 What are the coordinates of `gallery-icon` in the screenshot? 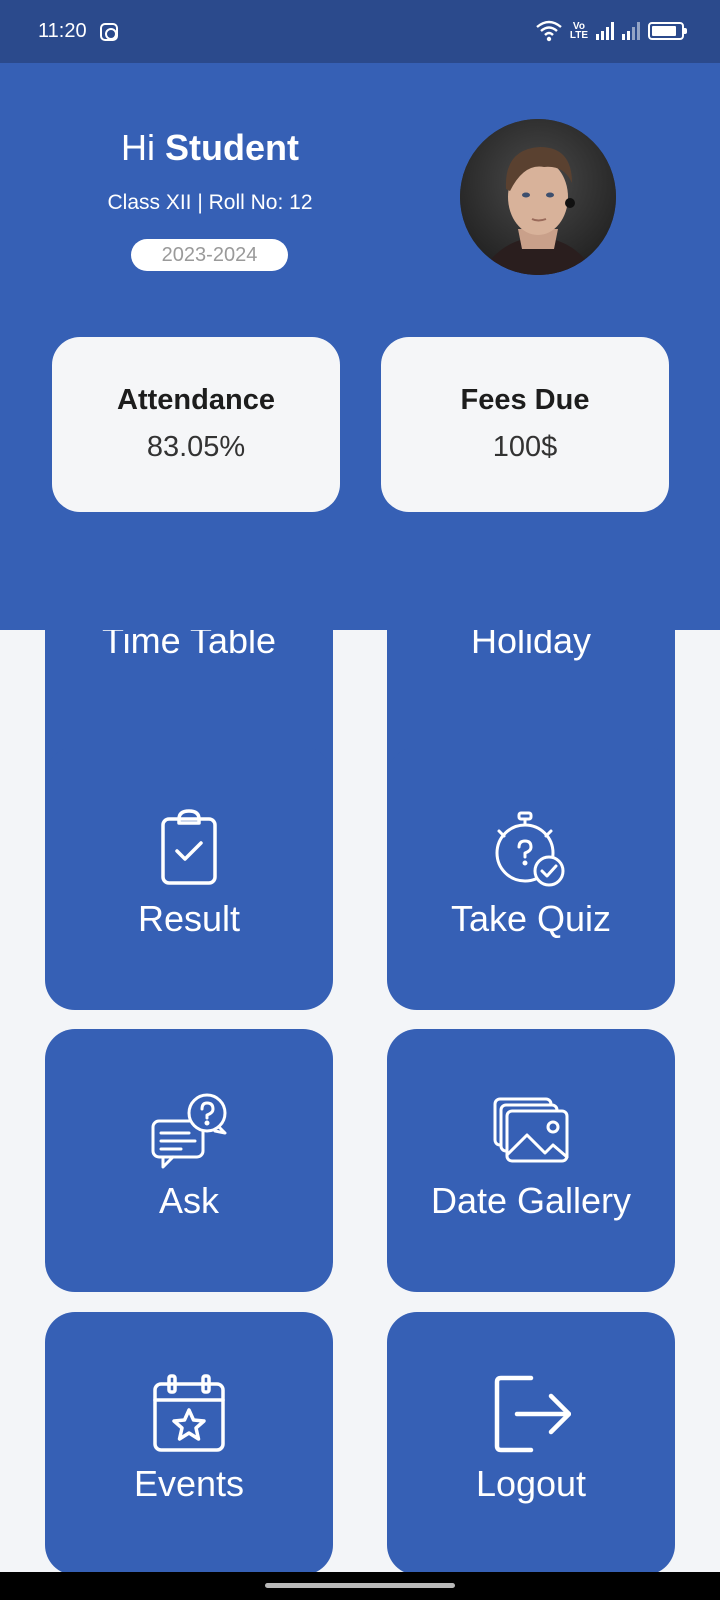 It's located at (531, 1130).